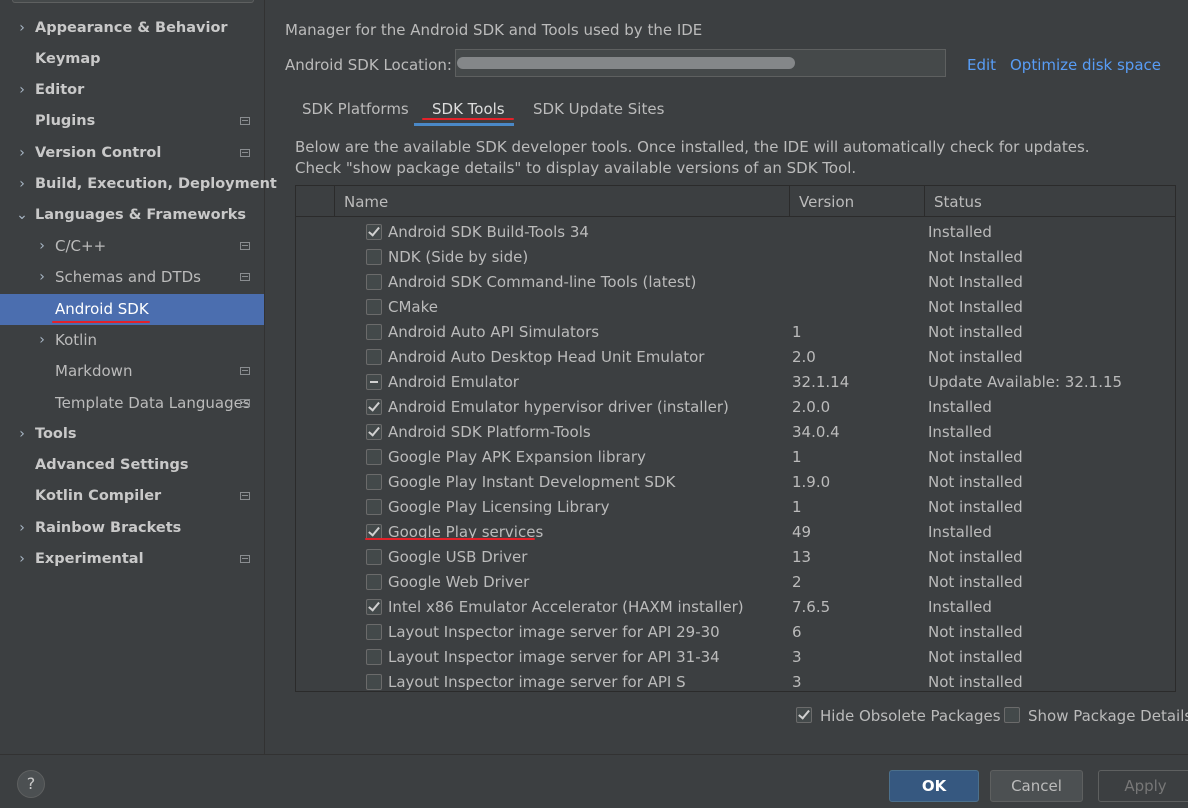  What do you see at coordinates (65, 121) in the screenshot?
I see `sidebar-item-label: Plugins` at bounding box center [65, 121].